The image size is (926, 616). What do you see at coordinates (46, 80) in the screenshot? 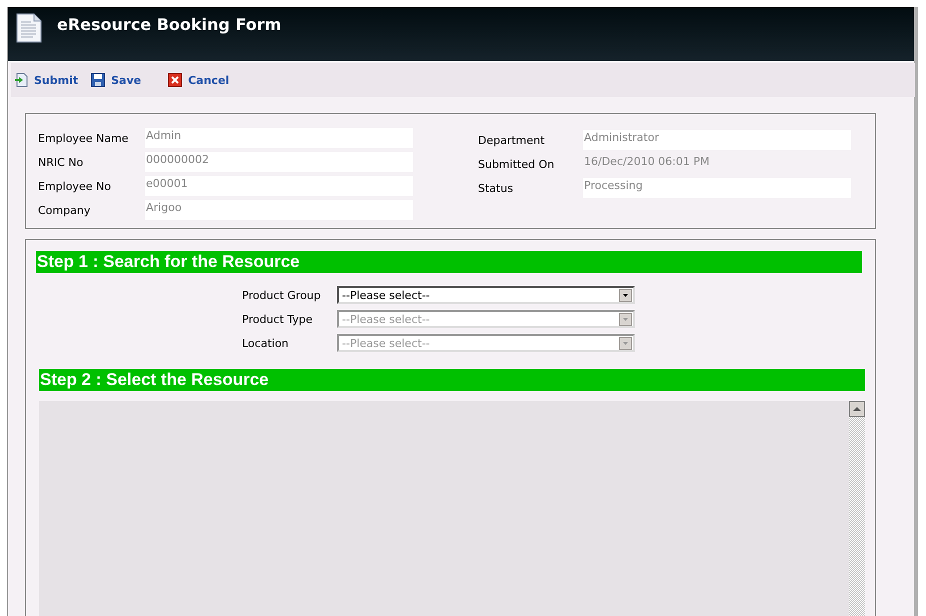
I see `submit-button: Submit` at bounding box center [46, 80].